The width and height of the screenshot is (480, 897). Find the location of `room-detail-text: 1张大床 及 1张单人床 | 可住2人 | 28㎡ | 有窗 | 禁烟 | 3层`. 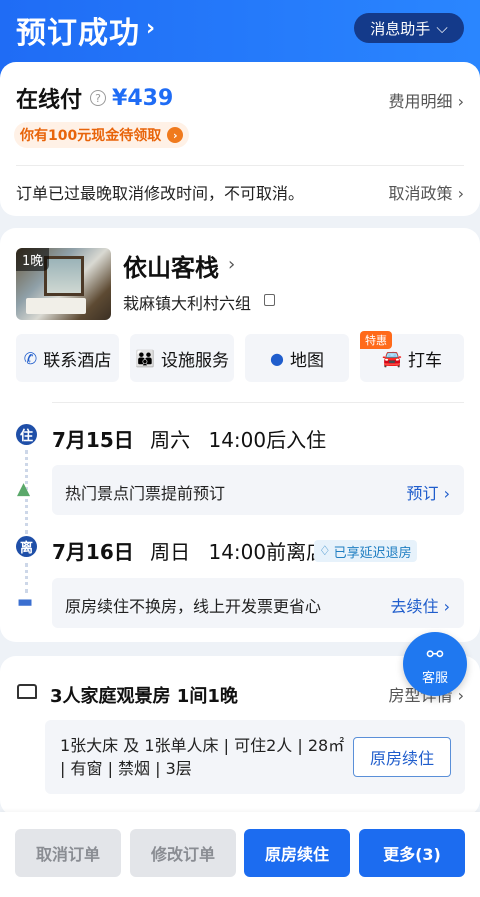

room-detail-text: 1张大床 及 1张单人床 | 可住2人 | 28㎡ | 有窗 | 禁烟 | 3层 is located at coordinates (202, 757).